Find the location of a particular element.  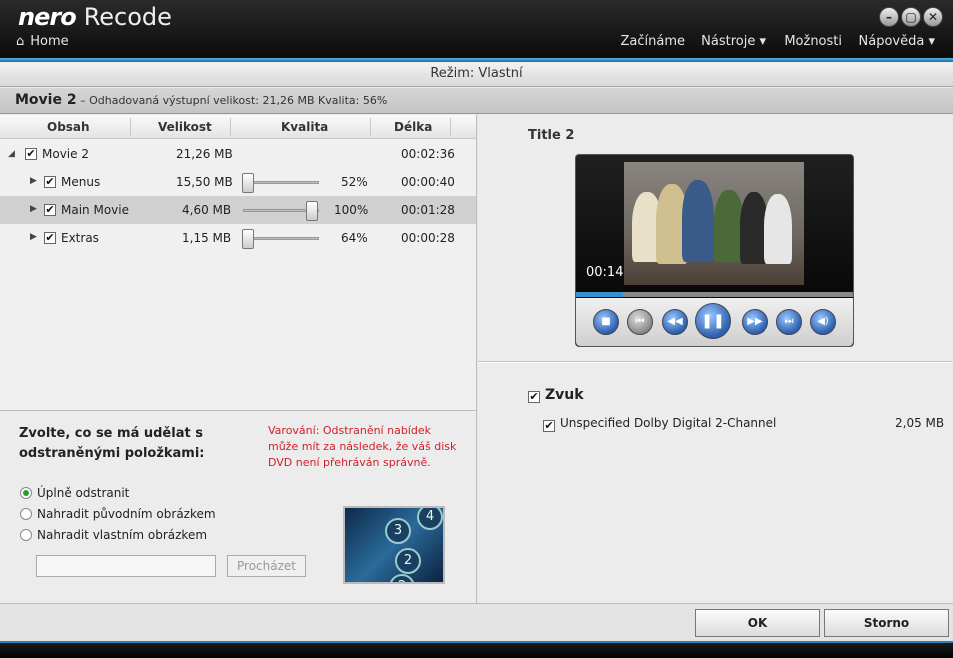

table-row: ▶ ✔ Extras 1,15 MB 64% 00:00:28 is located at coordinates (238, 238).